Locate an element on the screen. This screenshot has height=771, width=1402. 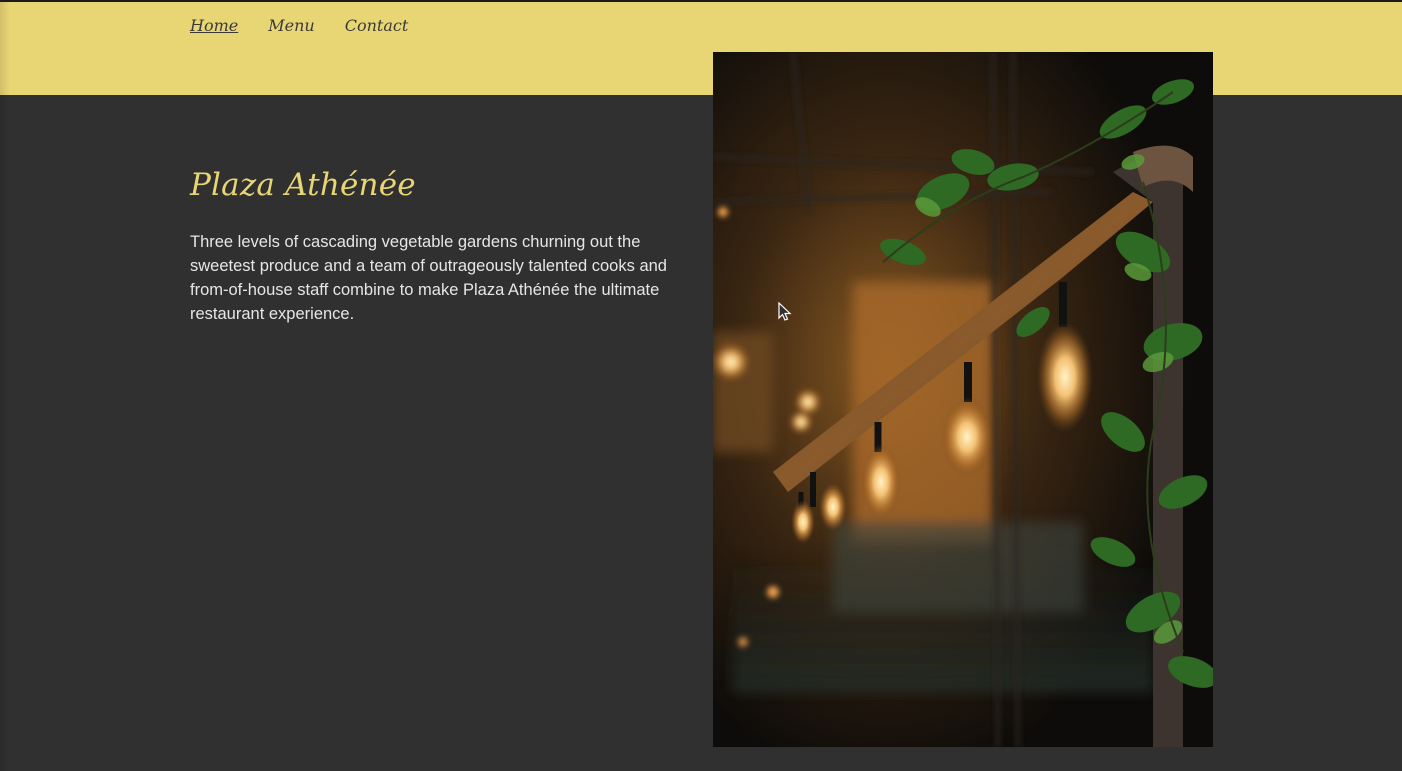
main-nav: Home Menu Contact is located at coordinates (299, 25).